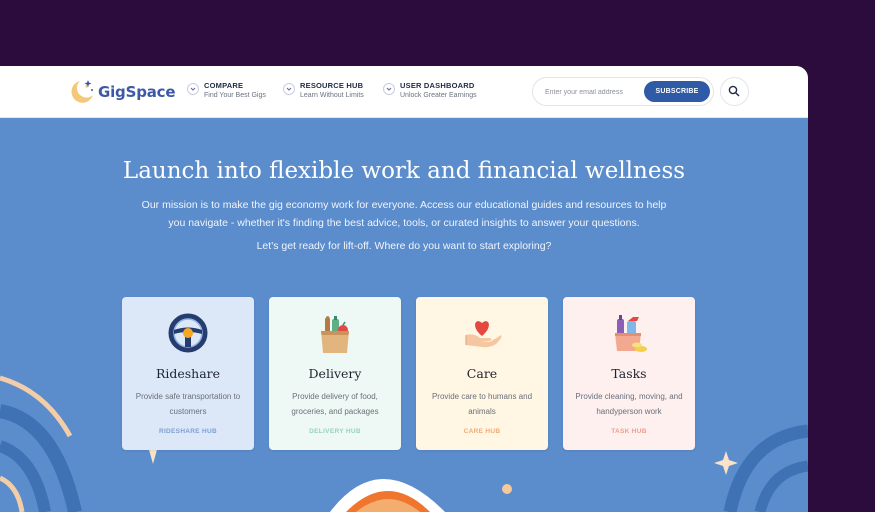 The image size is (875, 512). I want to click on nav-title: COMPARE, so click(224, 85).